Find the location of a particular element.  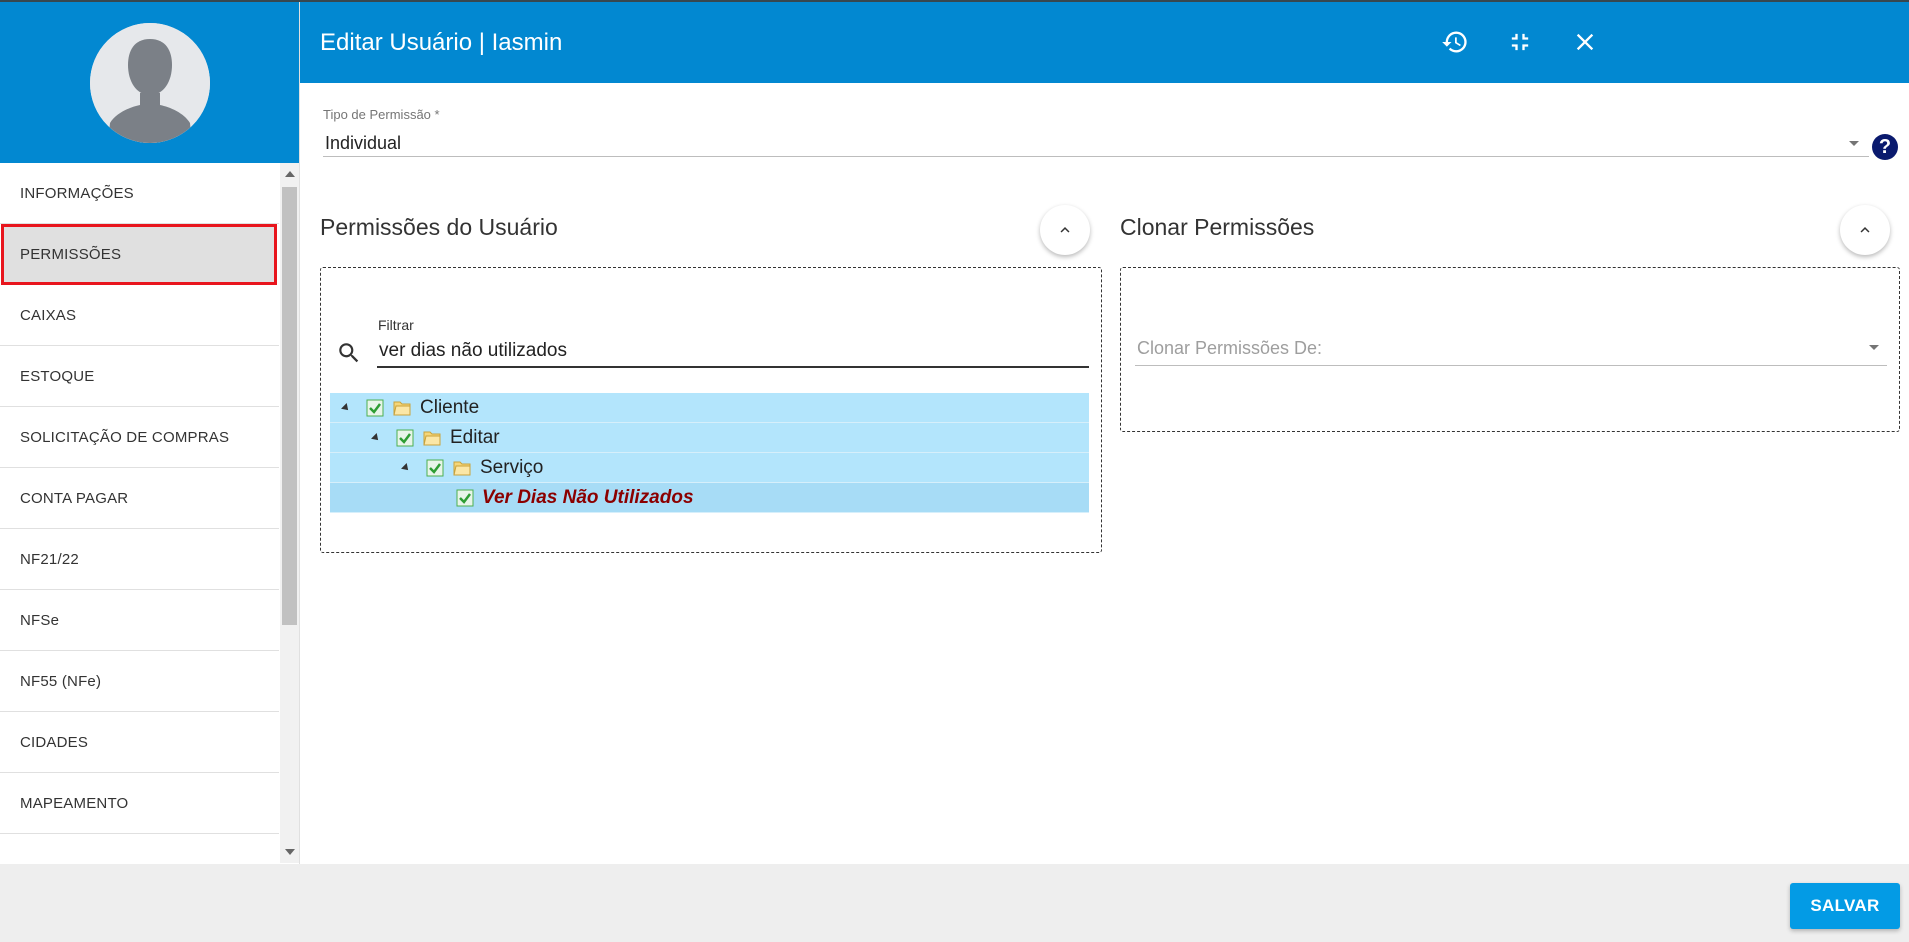

sidebar-item-informacoes: INFORMAÇÕES is located at coordinates (139, 193).